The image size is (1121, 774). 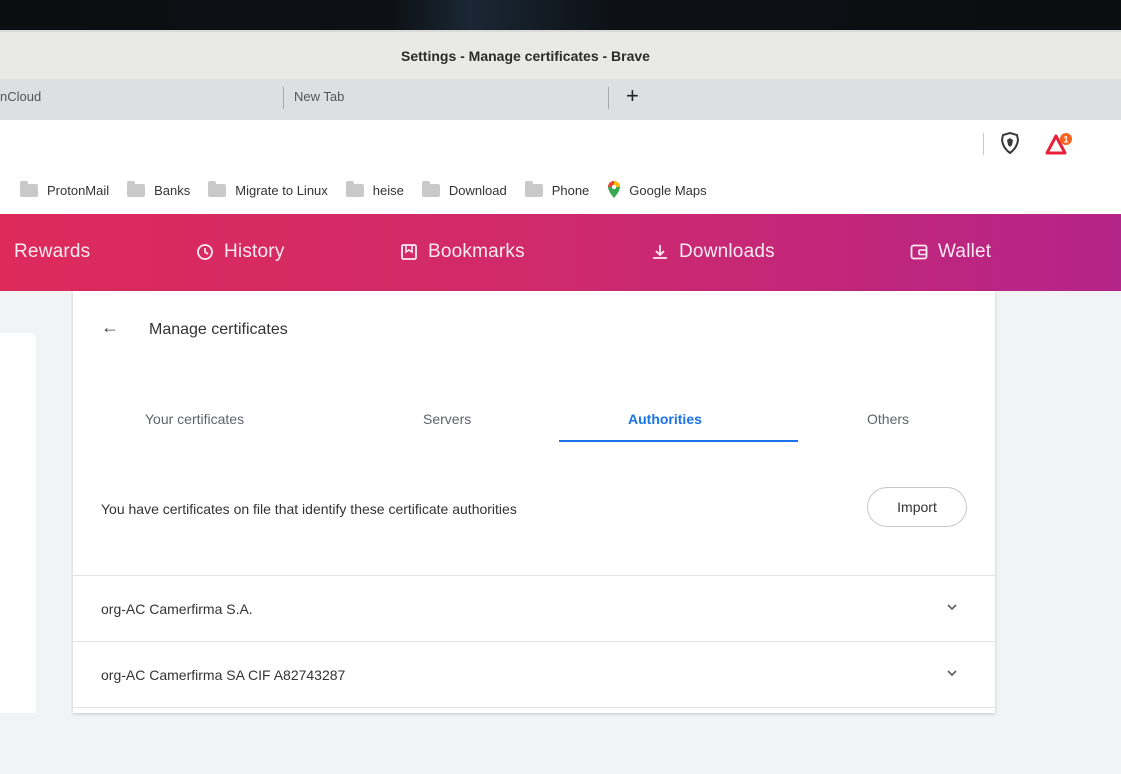 What do you see at coordinates (534, 608) in the screenshot?
I see `authority-row: org-AC Camerfirma S.A.` at bounding box center [534, 608].